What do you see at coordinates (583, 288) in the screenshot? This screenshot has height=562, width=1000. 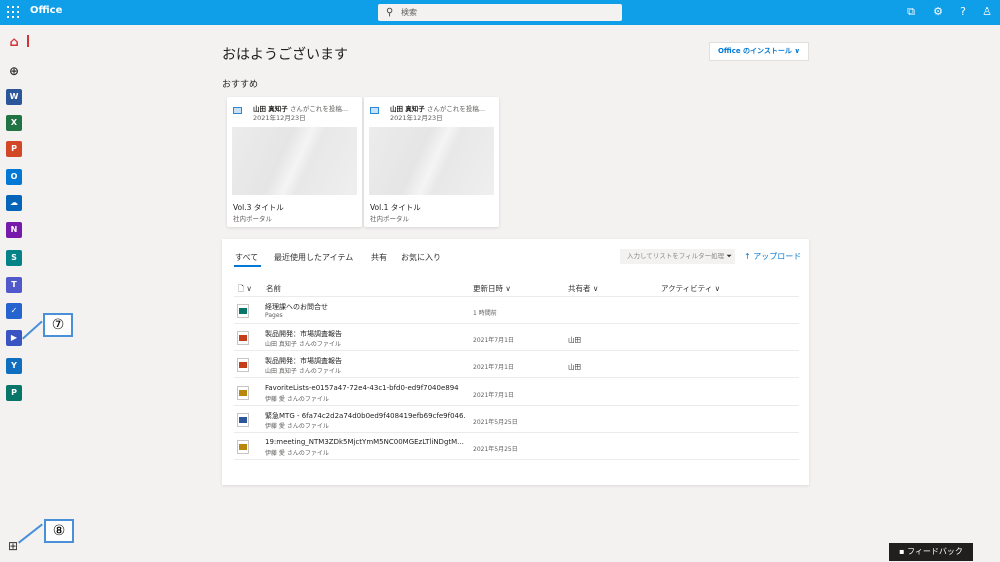 I see `column-shared: 共有者 ∨` at bounding box center [583, 288].